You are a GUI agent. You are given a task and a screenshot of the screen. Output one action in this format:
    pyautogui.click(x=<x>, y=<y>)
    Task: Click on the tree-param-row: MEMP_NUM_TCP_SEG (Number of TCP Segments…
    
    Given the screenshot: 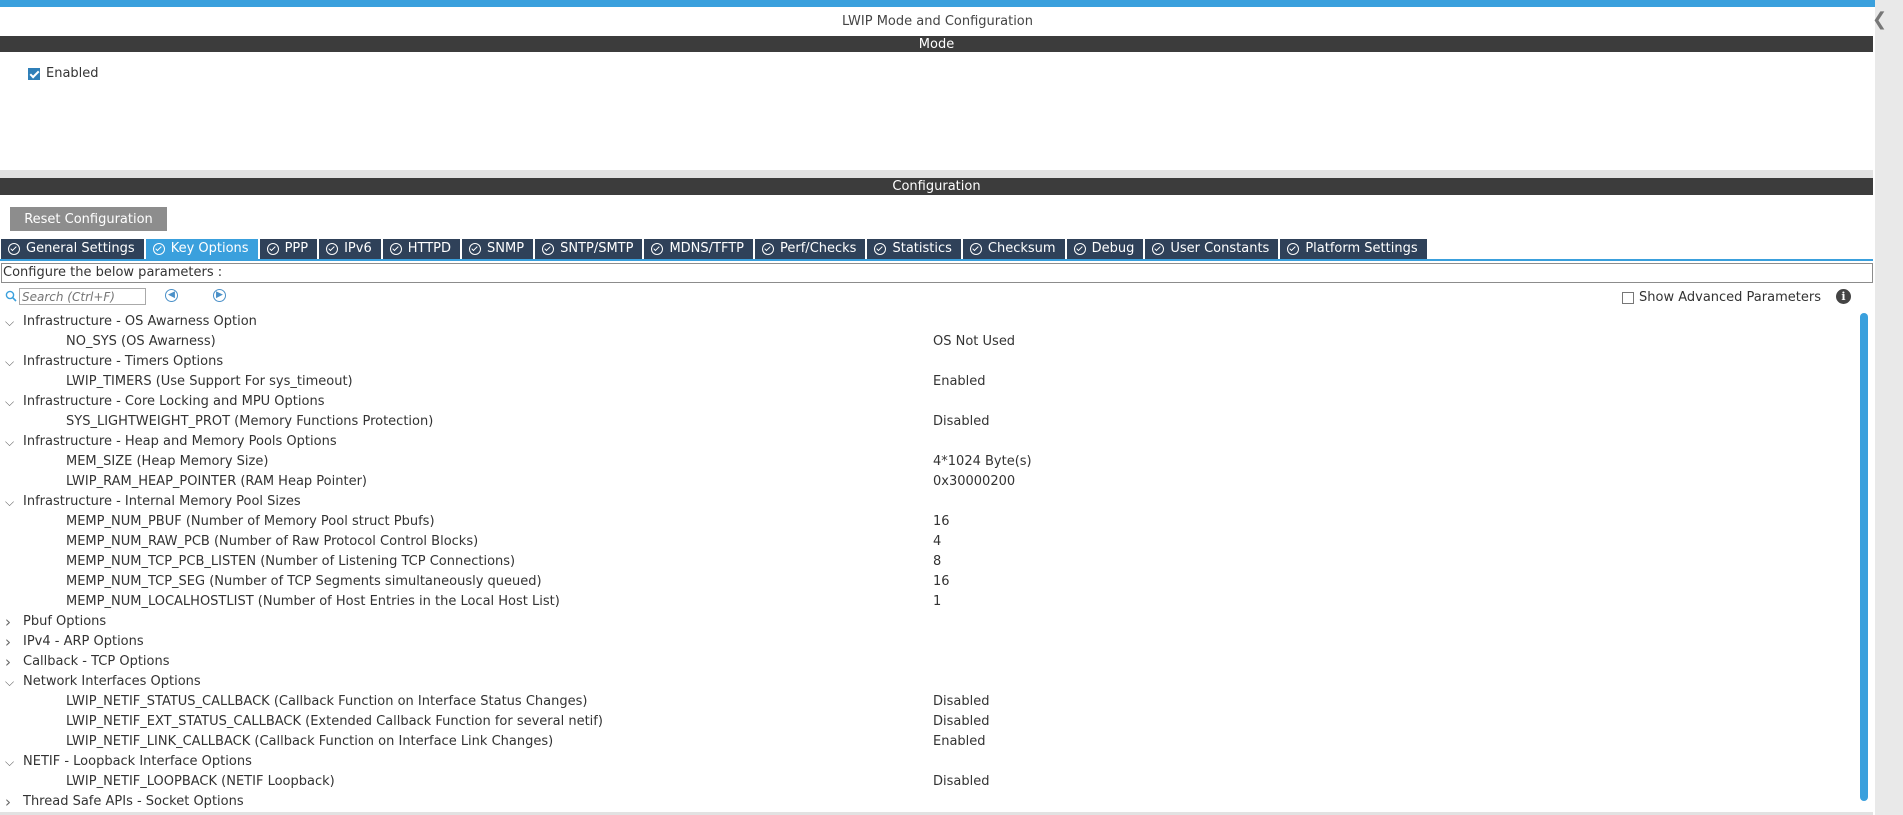 What is the action you would take?
    pyautogui.click(x=930, y=582)
    